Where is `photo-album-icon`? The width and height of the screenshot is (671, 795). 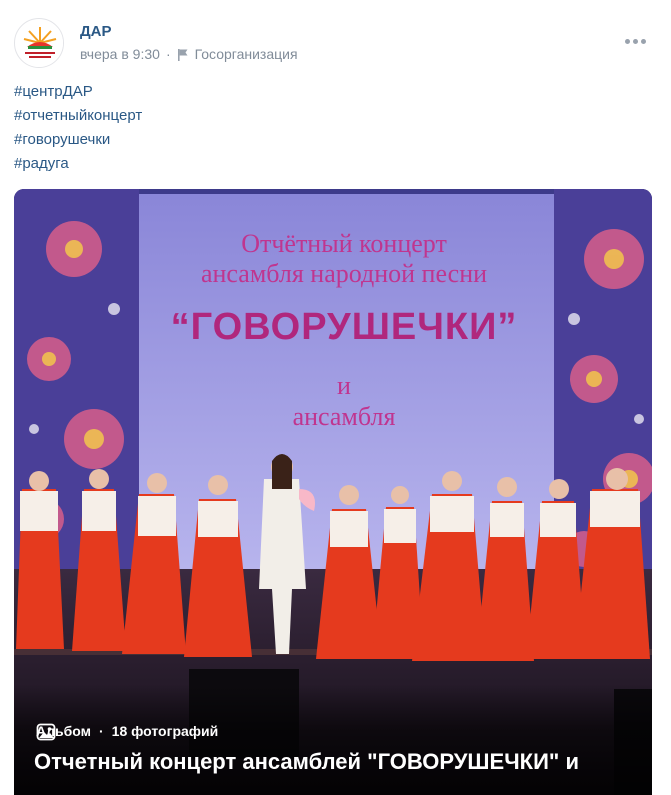 photo-album-icon is located at coordinates (46, 732).